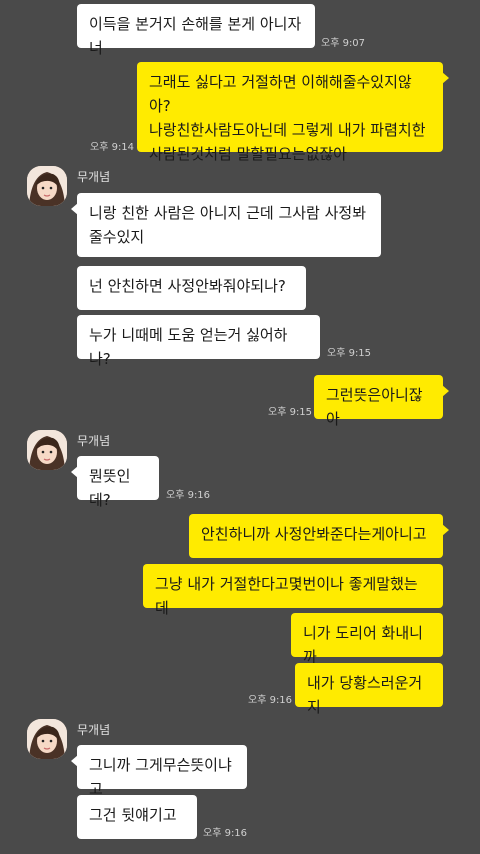 This screenshot has width=480, height=854. Describe the element at coordinates (159, 771) in the screenshot. I see `message-bubble-incoming: 그니까 그게무슨뜻이냐고` at that location.